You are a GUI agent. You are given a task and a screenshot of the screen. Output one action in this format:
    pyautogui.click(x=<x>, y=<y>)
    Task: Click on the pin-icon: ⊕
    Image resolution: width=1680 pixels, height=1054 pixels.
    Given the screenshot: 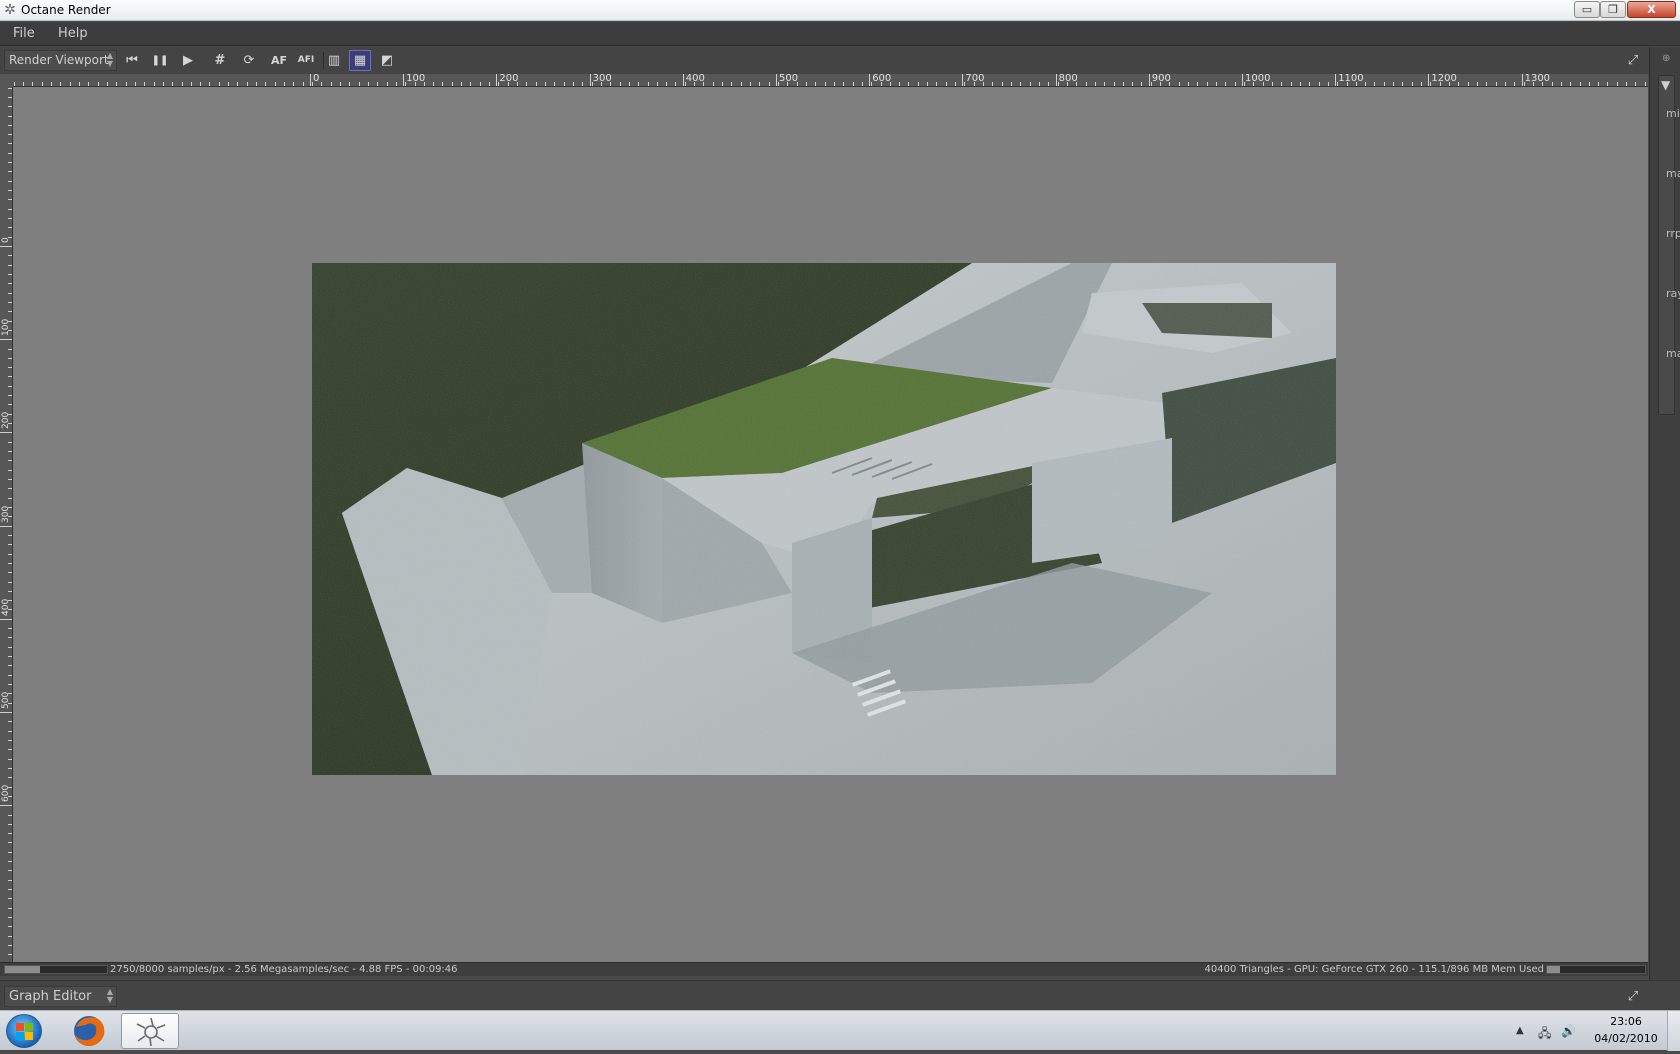 What is the action you would take?
    pyautogui.click(x=1666, y=58)
    